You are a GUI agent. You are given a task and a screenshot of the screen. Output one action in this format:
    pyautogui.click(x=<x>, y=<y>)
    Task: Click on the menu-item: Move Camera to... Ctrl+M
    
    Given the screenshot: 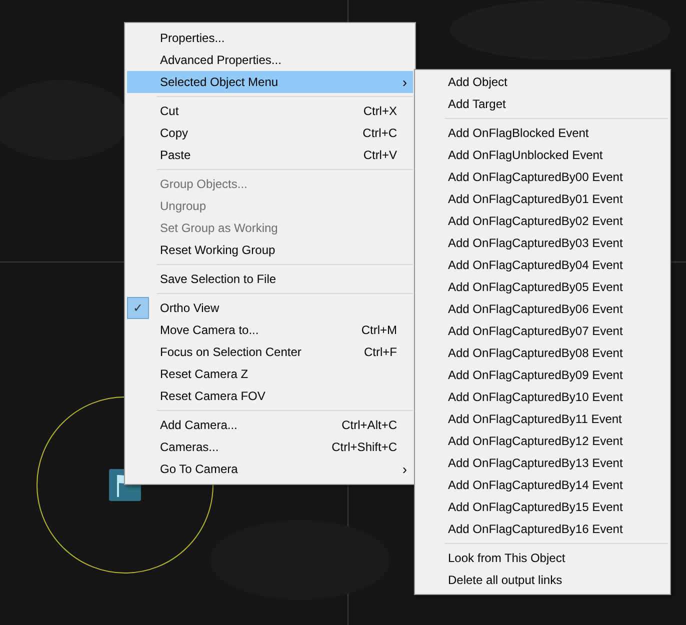 What is the action you would take?
    pyautogui.click(x=270, y=330)
    